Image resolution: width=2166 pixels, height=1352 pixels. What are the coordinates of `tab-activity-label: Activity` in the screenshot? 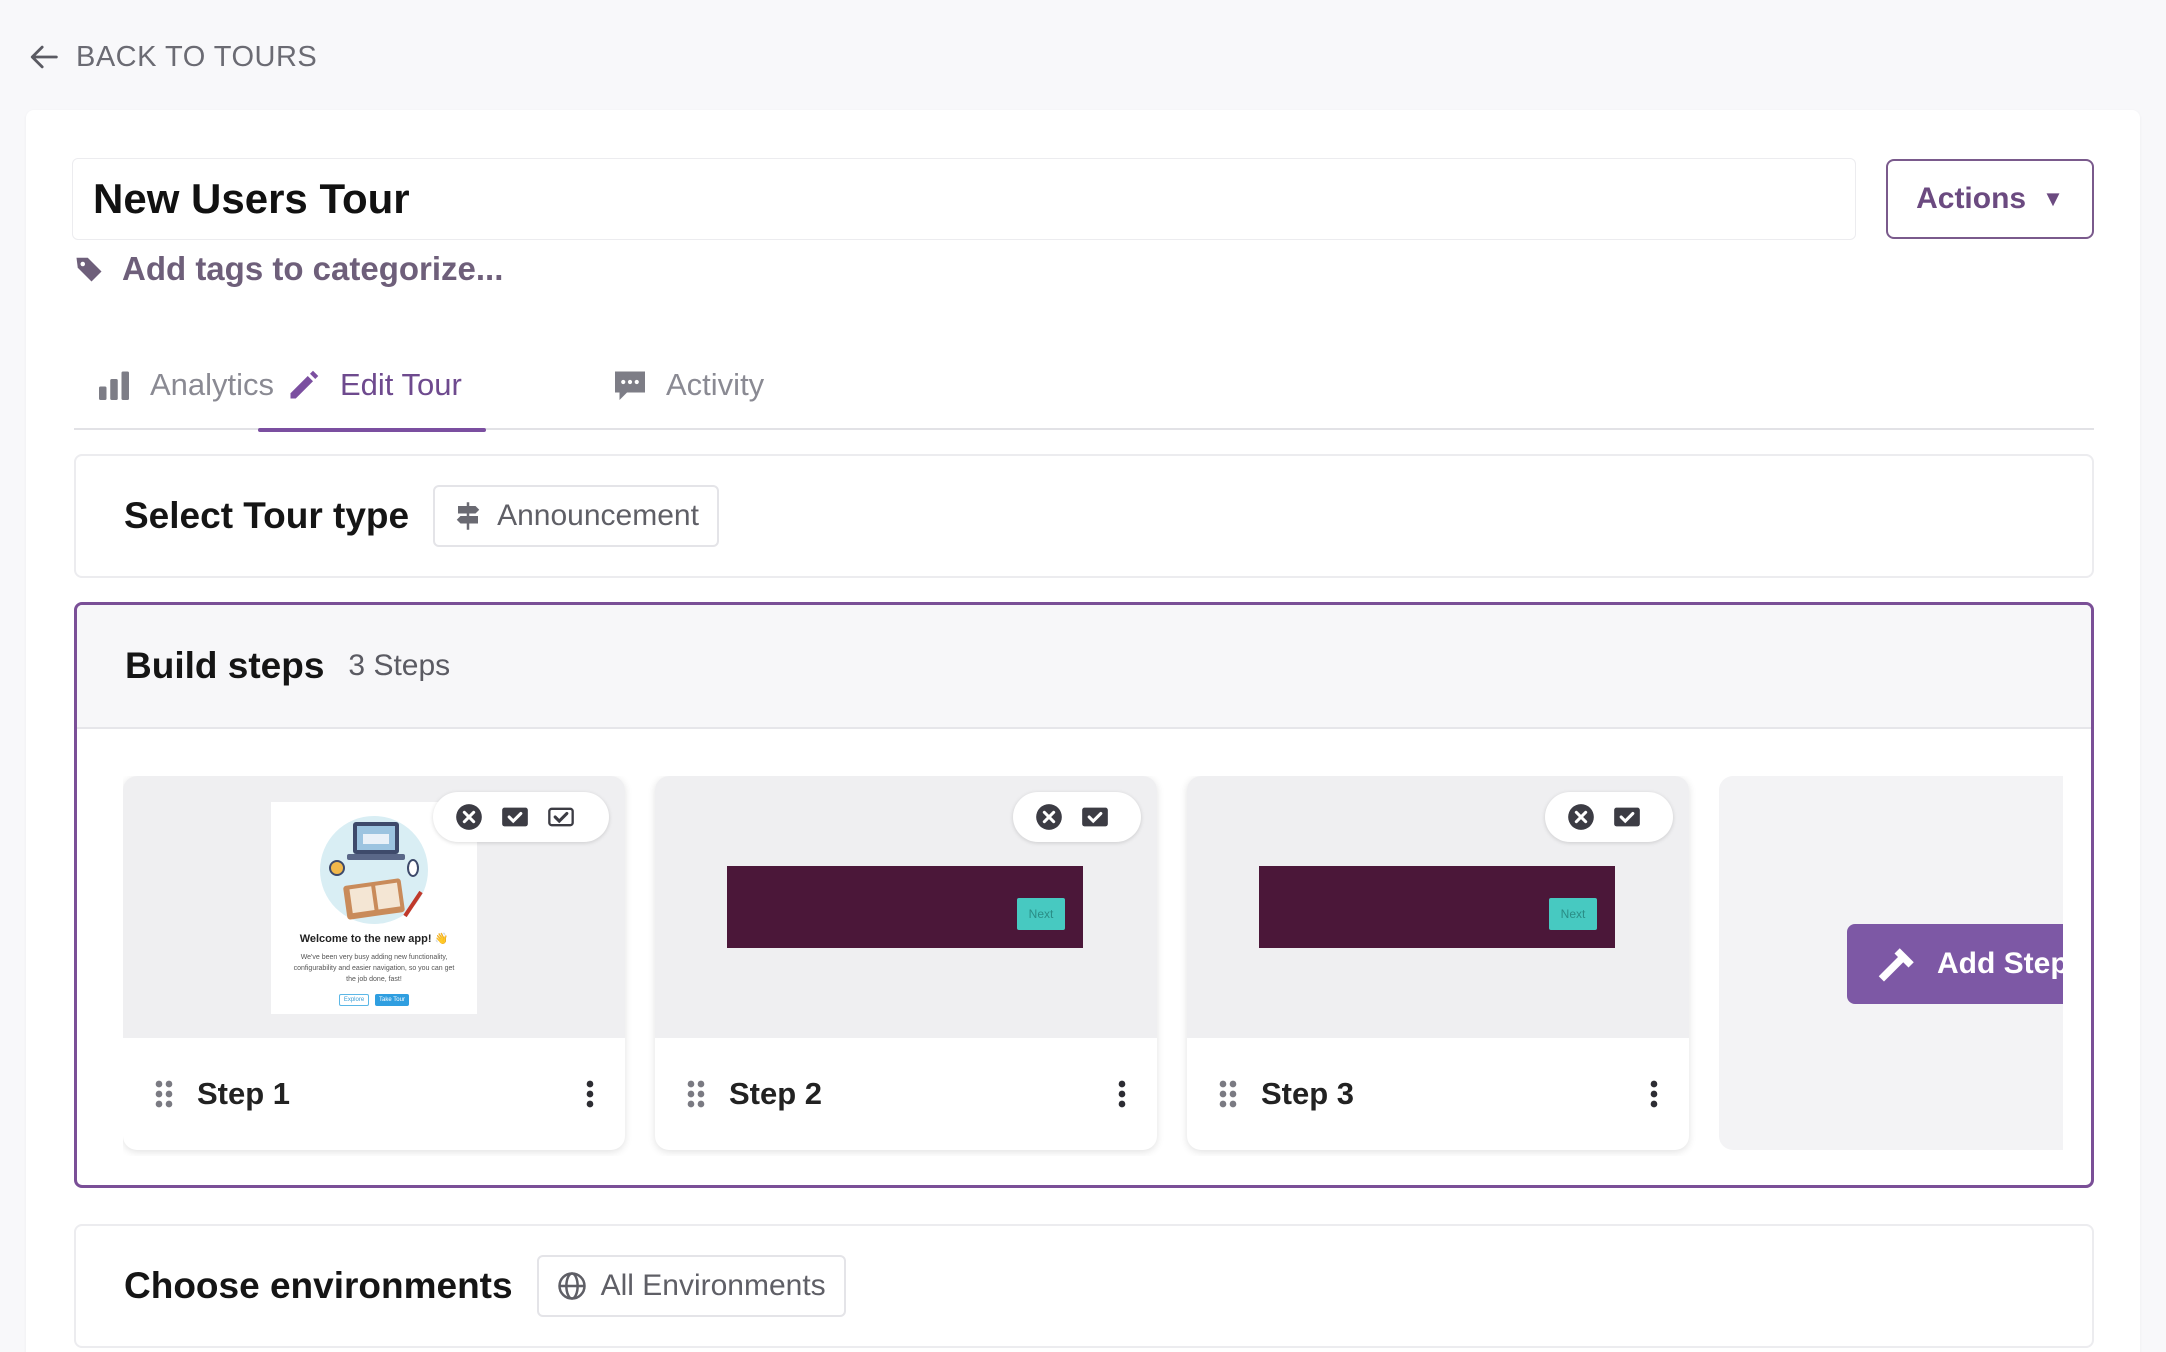 It's located at (715, 384).